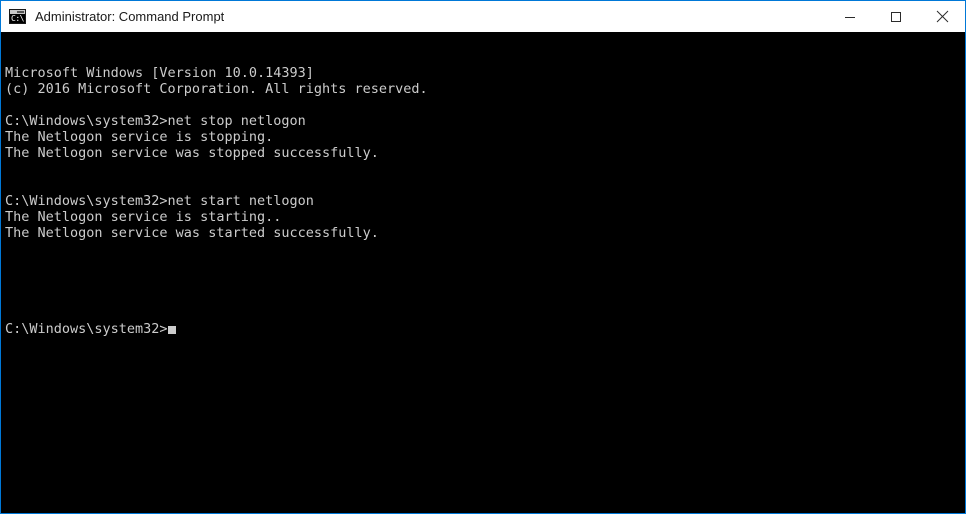  I want to click on minimize-button, so click(850, 16).